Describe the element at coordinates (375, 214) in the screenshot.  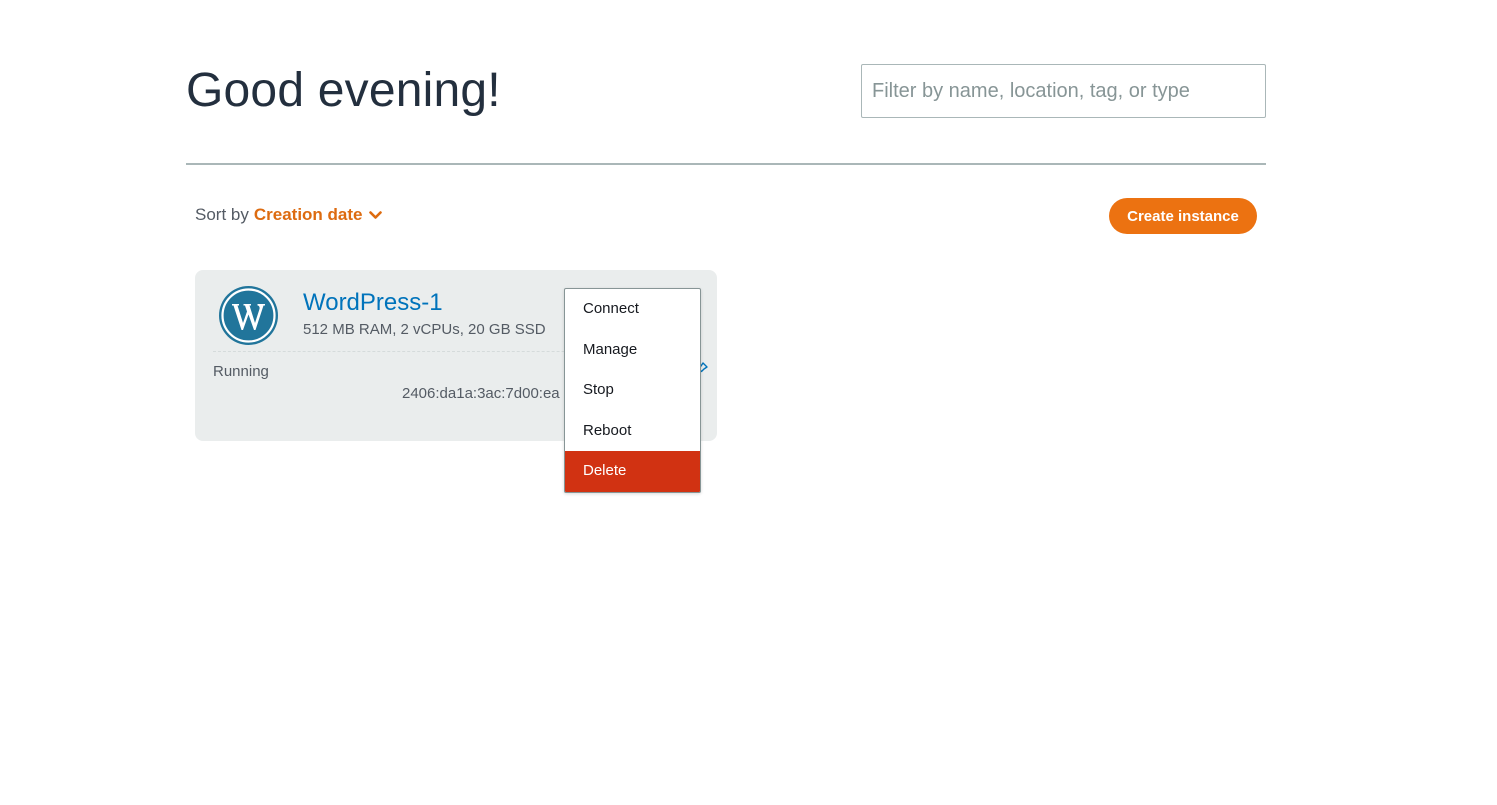
I see `chevron-down-icon` at that location.